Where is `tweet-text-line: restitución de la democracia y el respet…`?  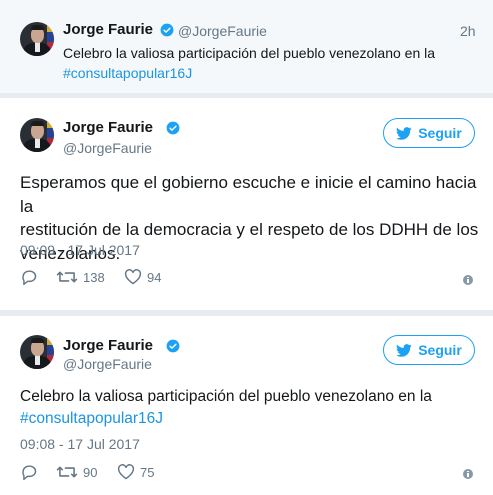
tweet-text-line: restitución de la democracia y el respet… is located at coordinates (249, 229).